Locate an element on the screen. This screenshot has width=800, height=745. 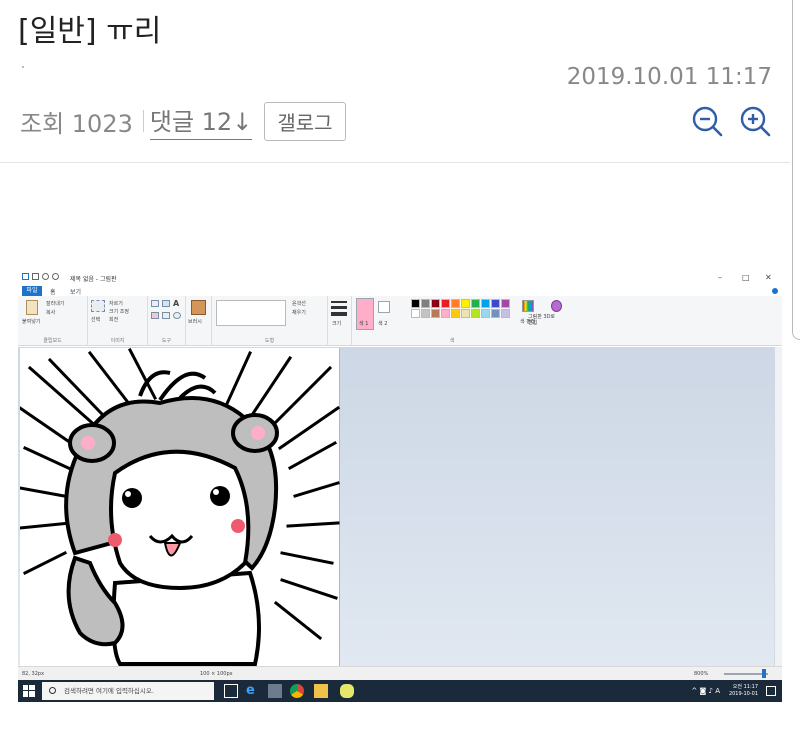
paint3d-label: 그림판 3D로 편집 is located at coordinates (543, 320).